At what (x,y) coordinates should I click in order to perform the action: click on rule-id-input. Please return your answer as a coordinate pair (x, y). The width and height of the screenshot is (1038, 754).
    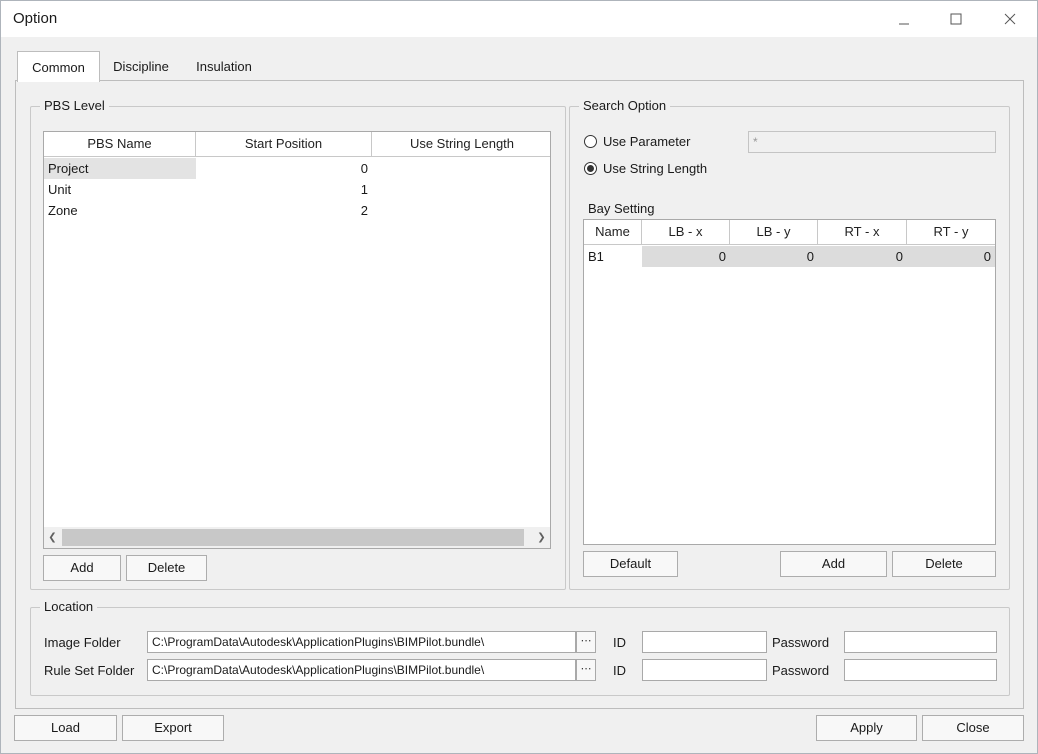
    Looking at the image, I should click on (704, 670).